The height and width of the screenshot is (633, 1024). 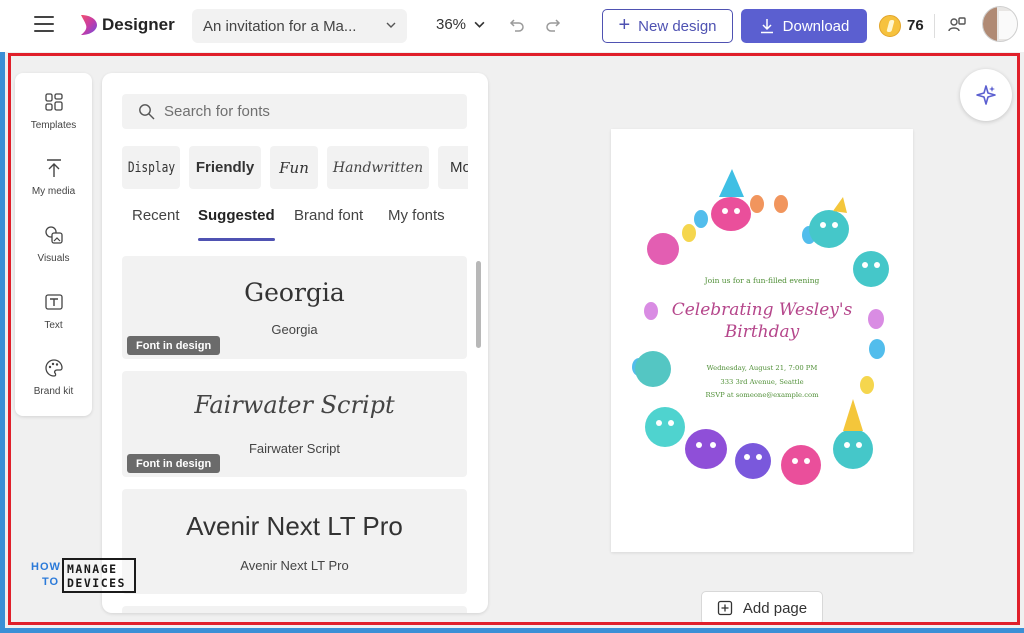 What do you see at coordinates (890, 26) in the screenshot?
I see `credits-coin-icon` at bounding box center [890, 26].